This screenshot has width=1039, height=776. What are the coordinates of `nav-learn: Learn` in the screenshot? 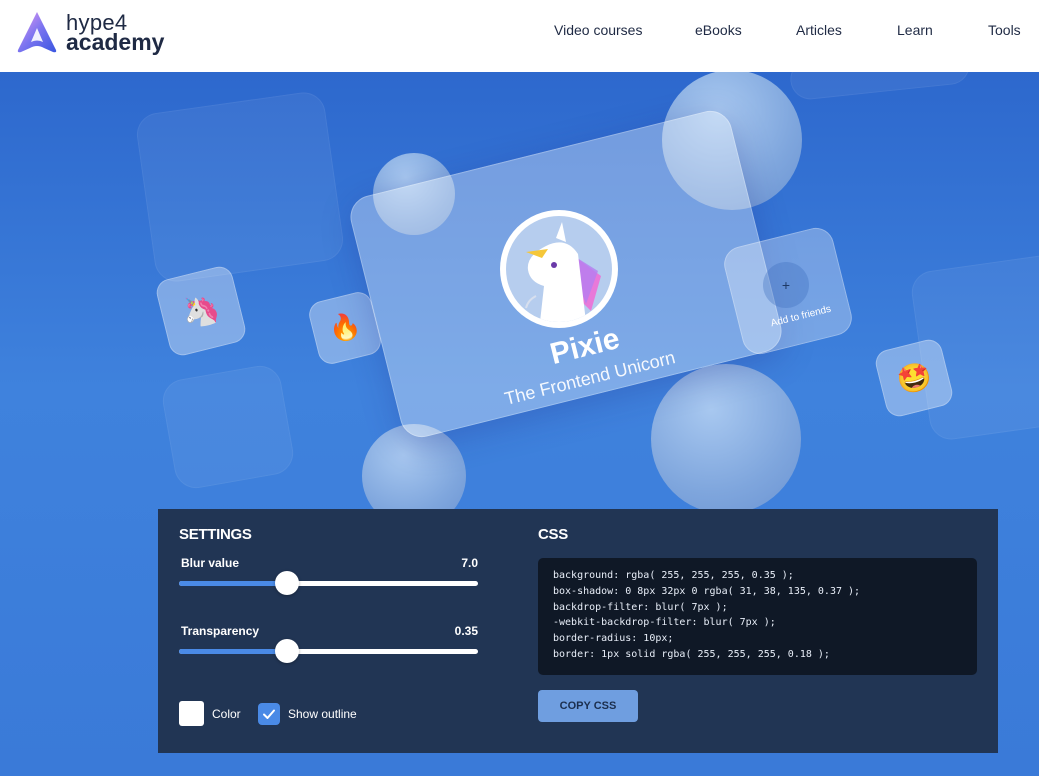 It's located at (915, 32).